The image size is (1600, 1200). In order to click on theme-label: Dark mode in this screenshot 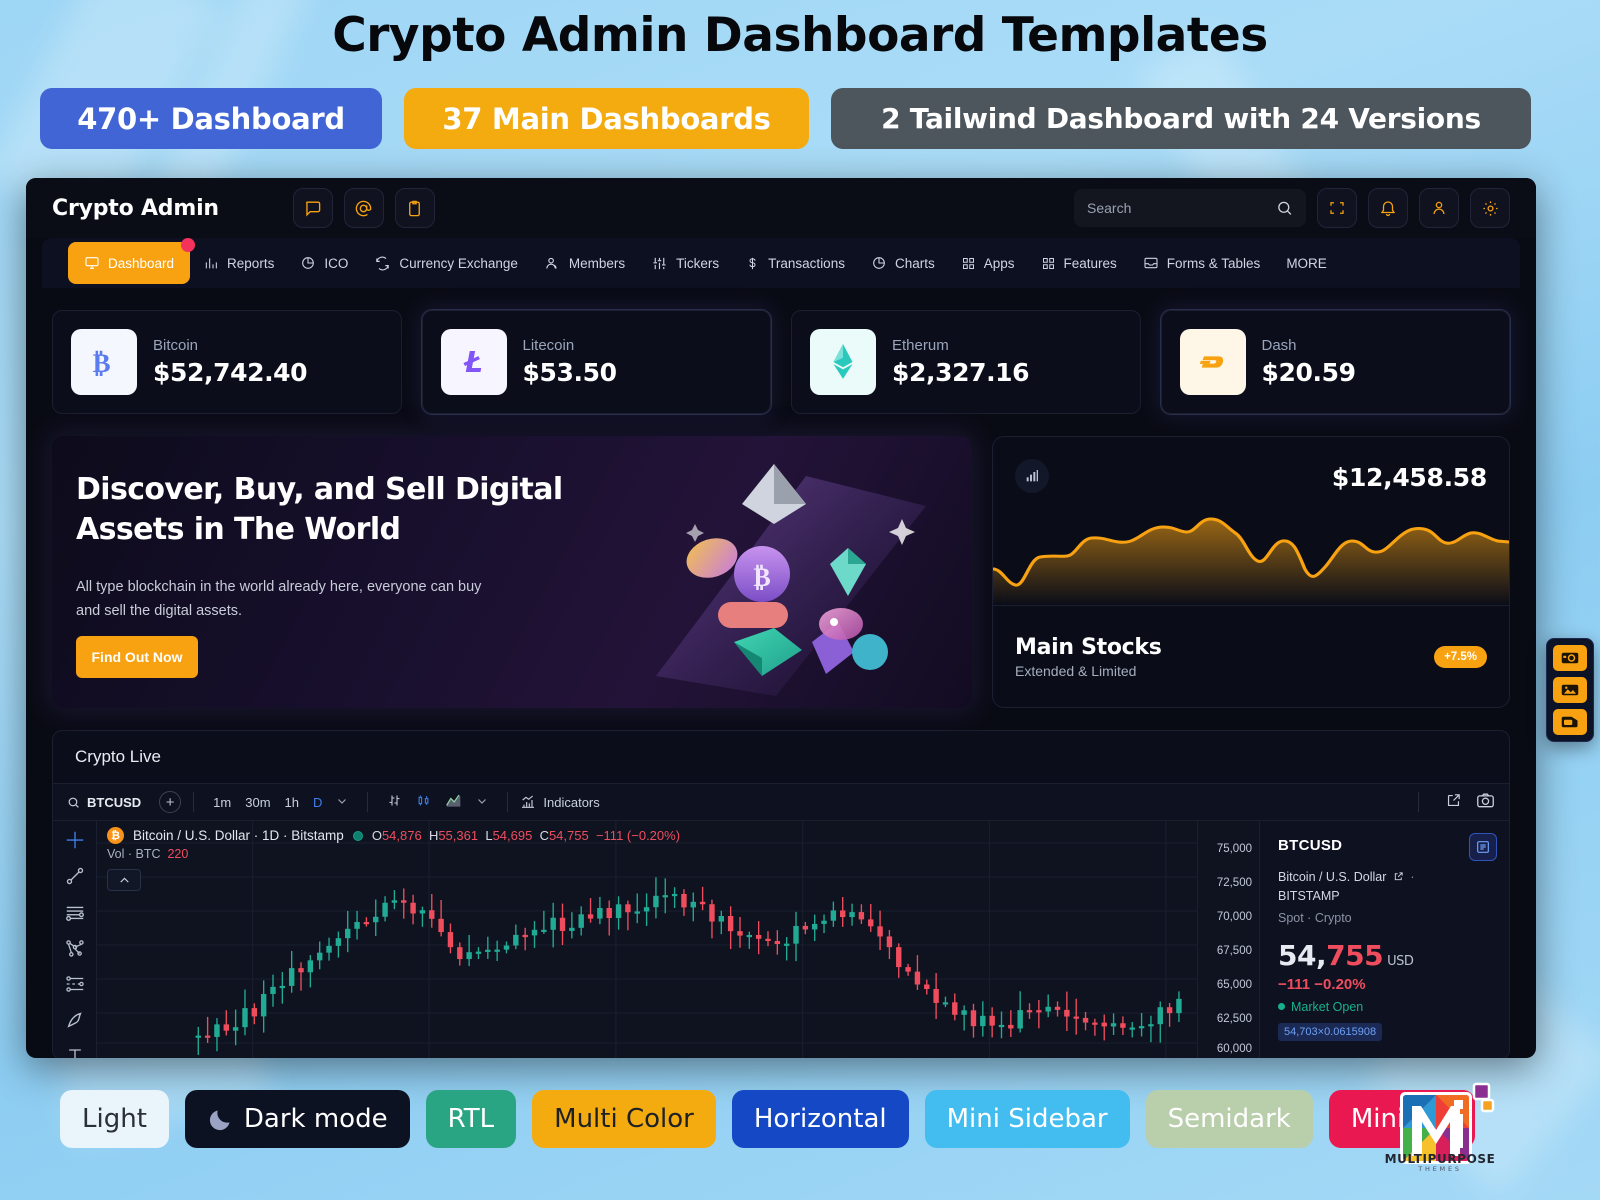, I will do `click(315, 1119)`.